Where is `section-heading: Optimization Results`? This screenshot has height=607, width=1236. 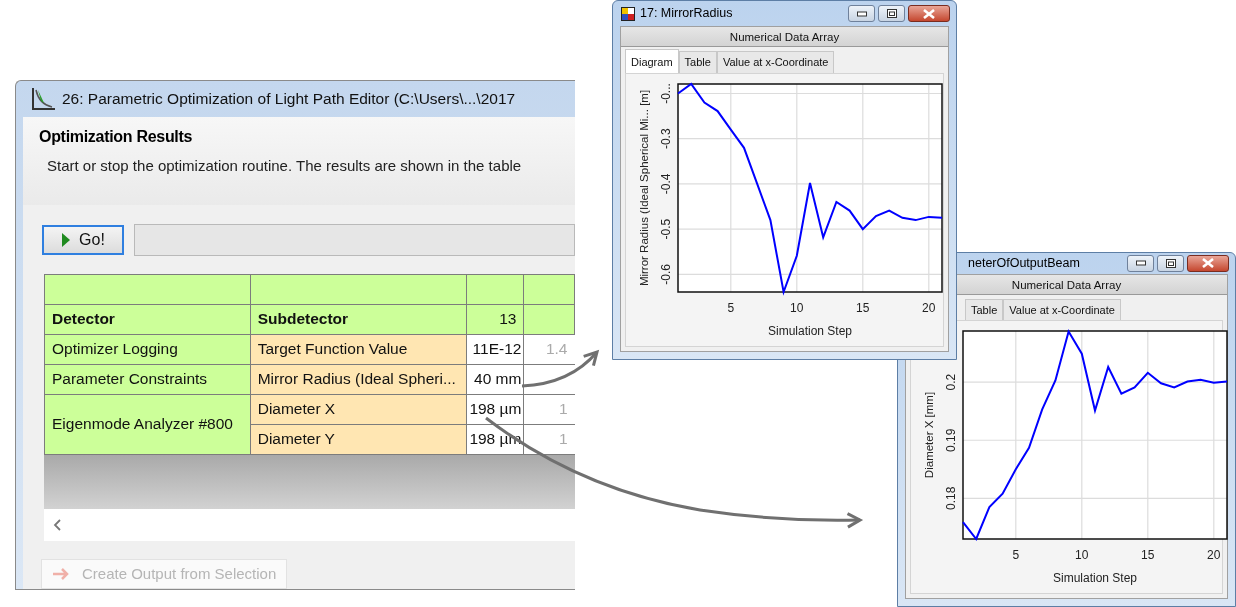
section-heading: Optimization Results is located at coordinates (116, 136).